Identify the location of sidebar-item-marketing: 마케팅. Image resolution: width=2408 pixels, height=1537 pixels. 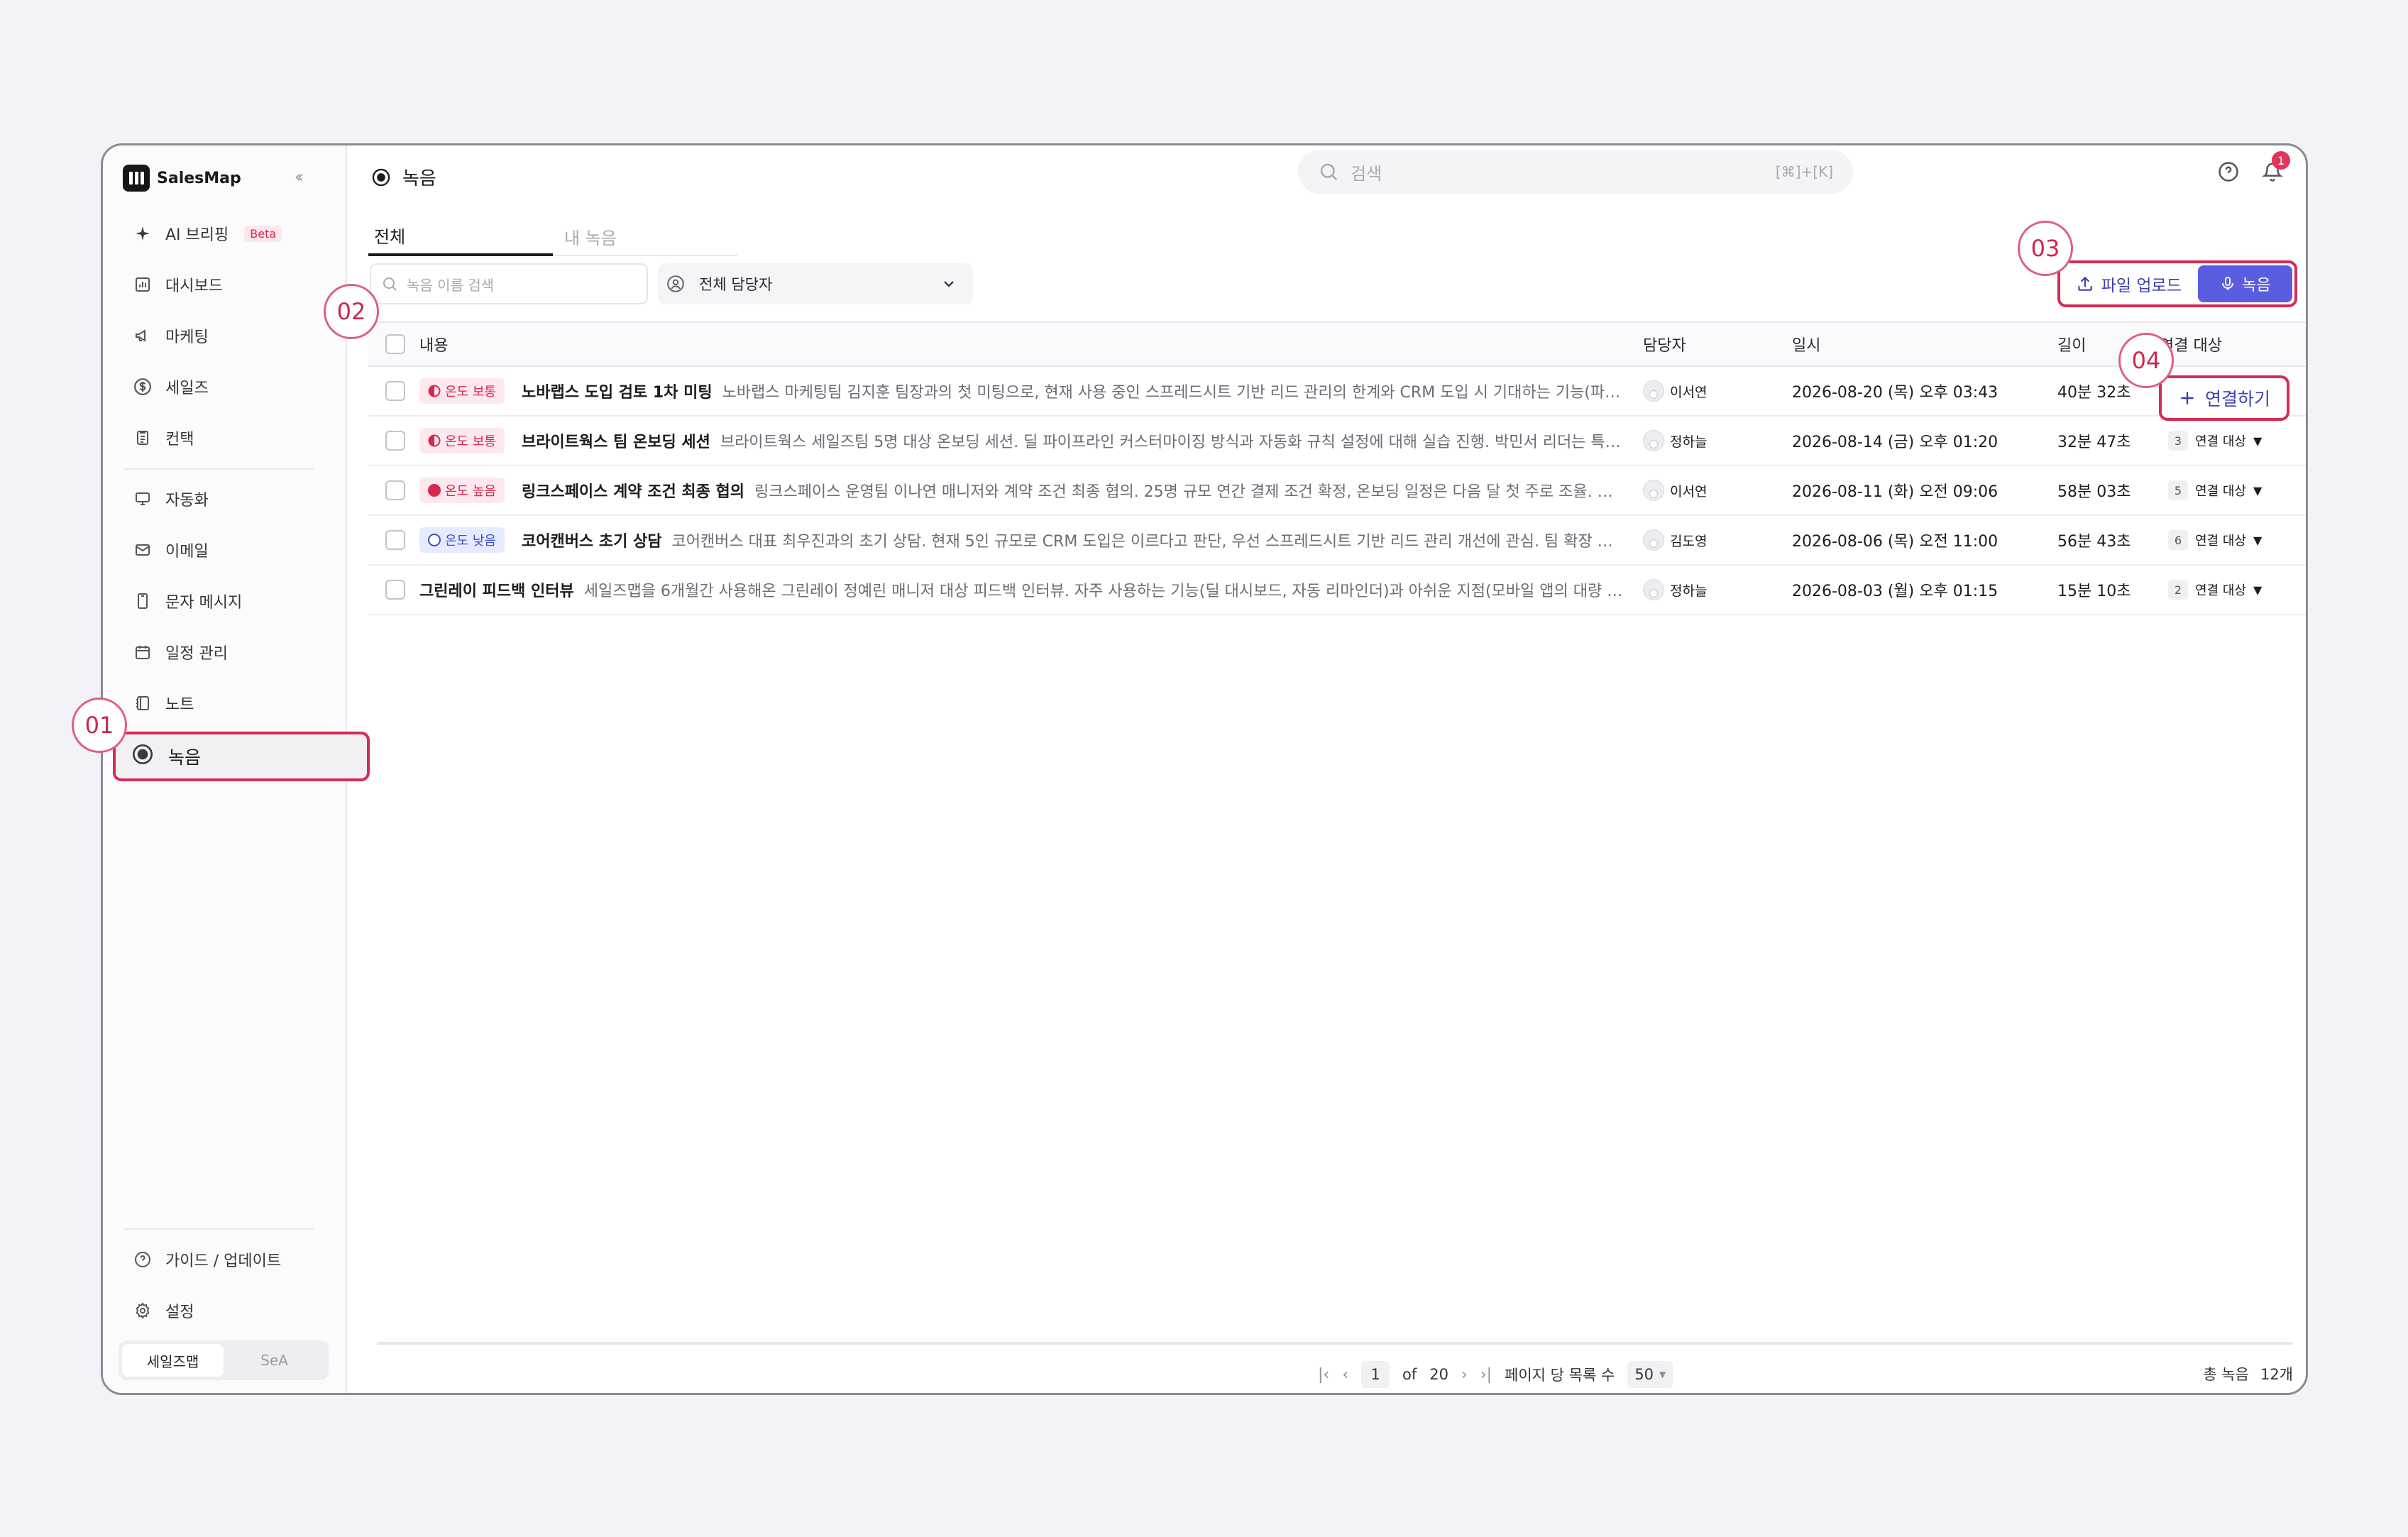
(223, 335).